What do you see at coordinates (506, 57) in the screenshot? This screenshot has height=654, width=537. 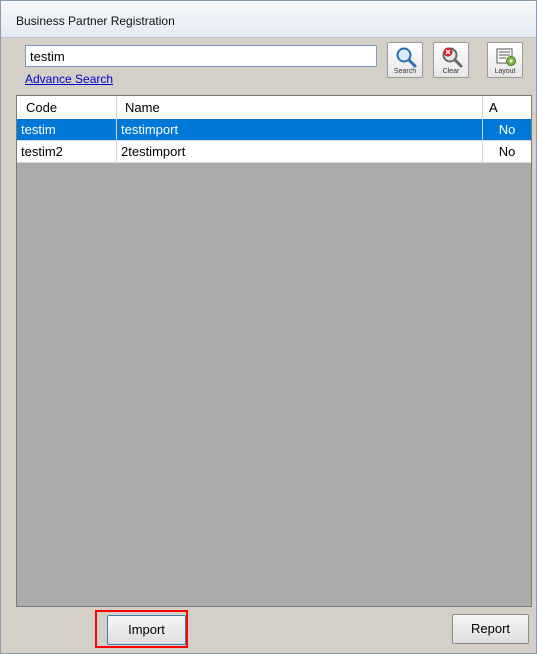 I see `layout-icon` at bounding box center [506, 57].